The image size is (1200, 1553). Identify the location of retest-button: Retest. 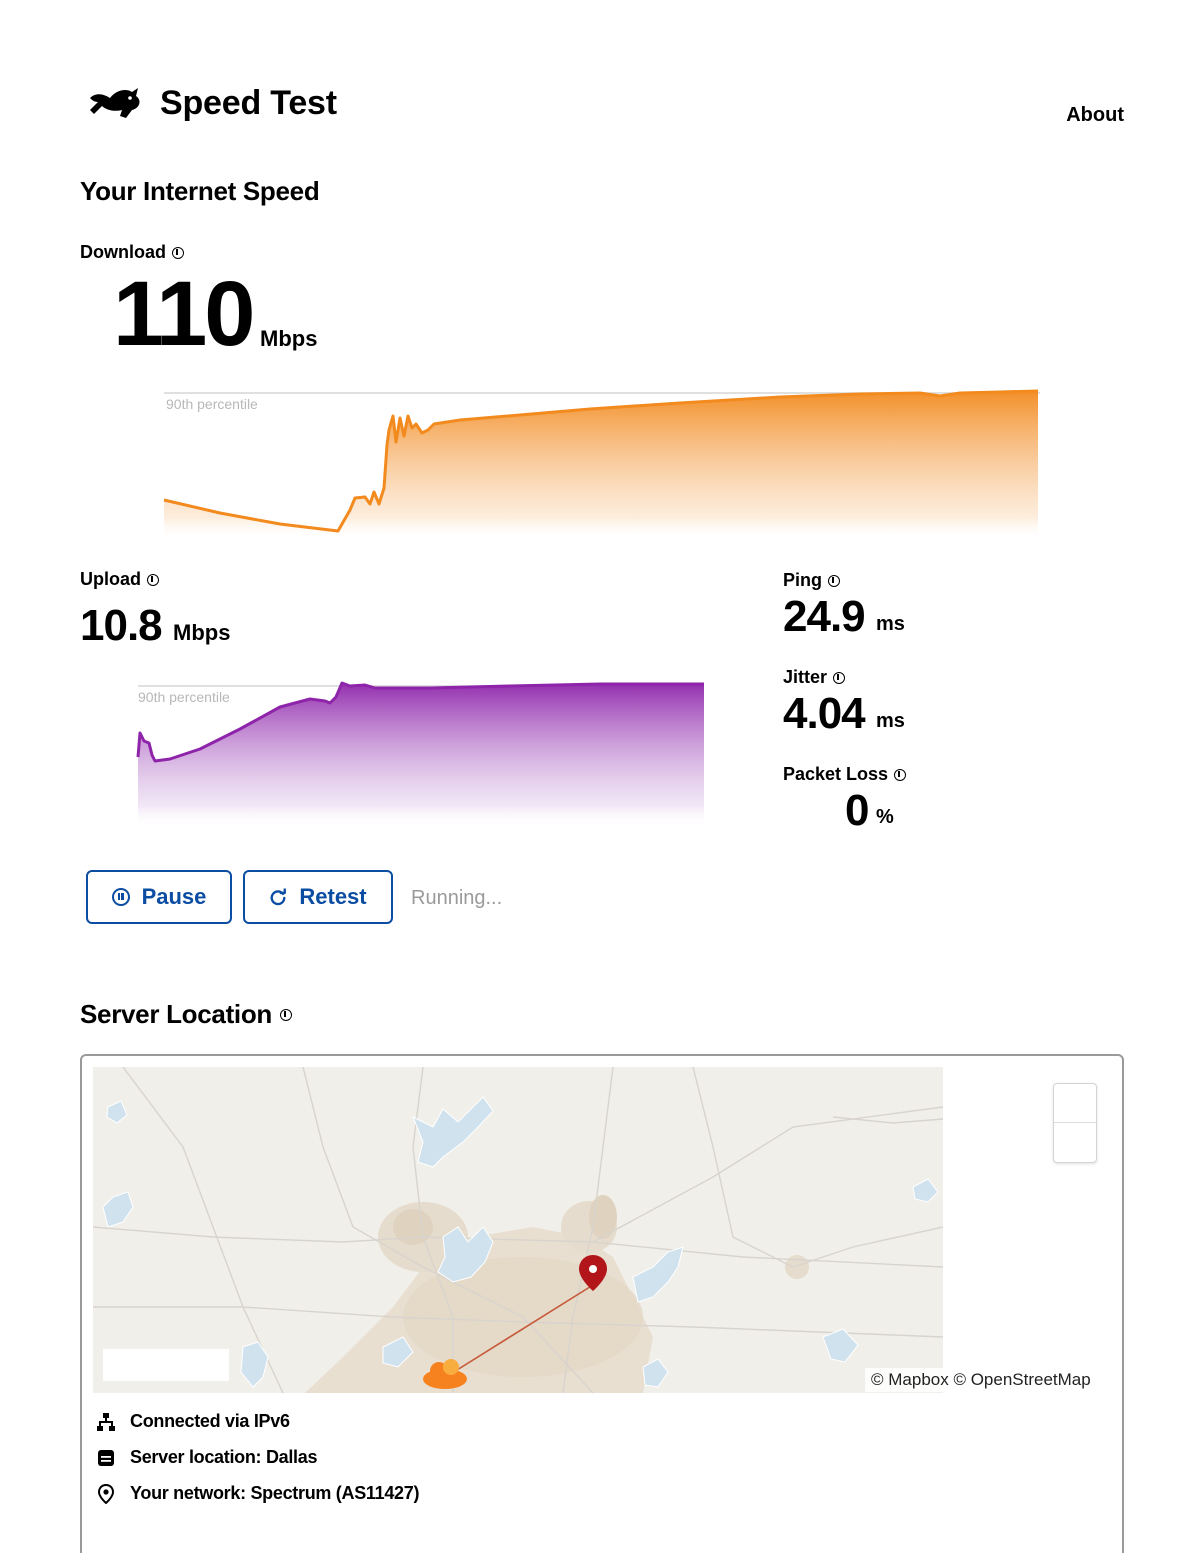
(318, 897).